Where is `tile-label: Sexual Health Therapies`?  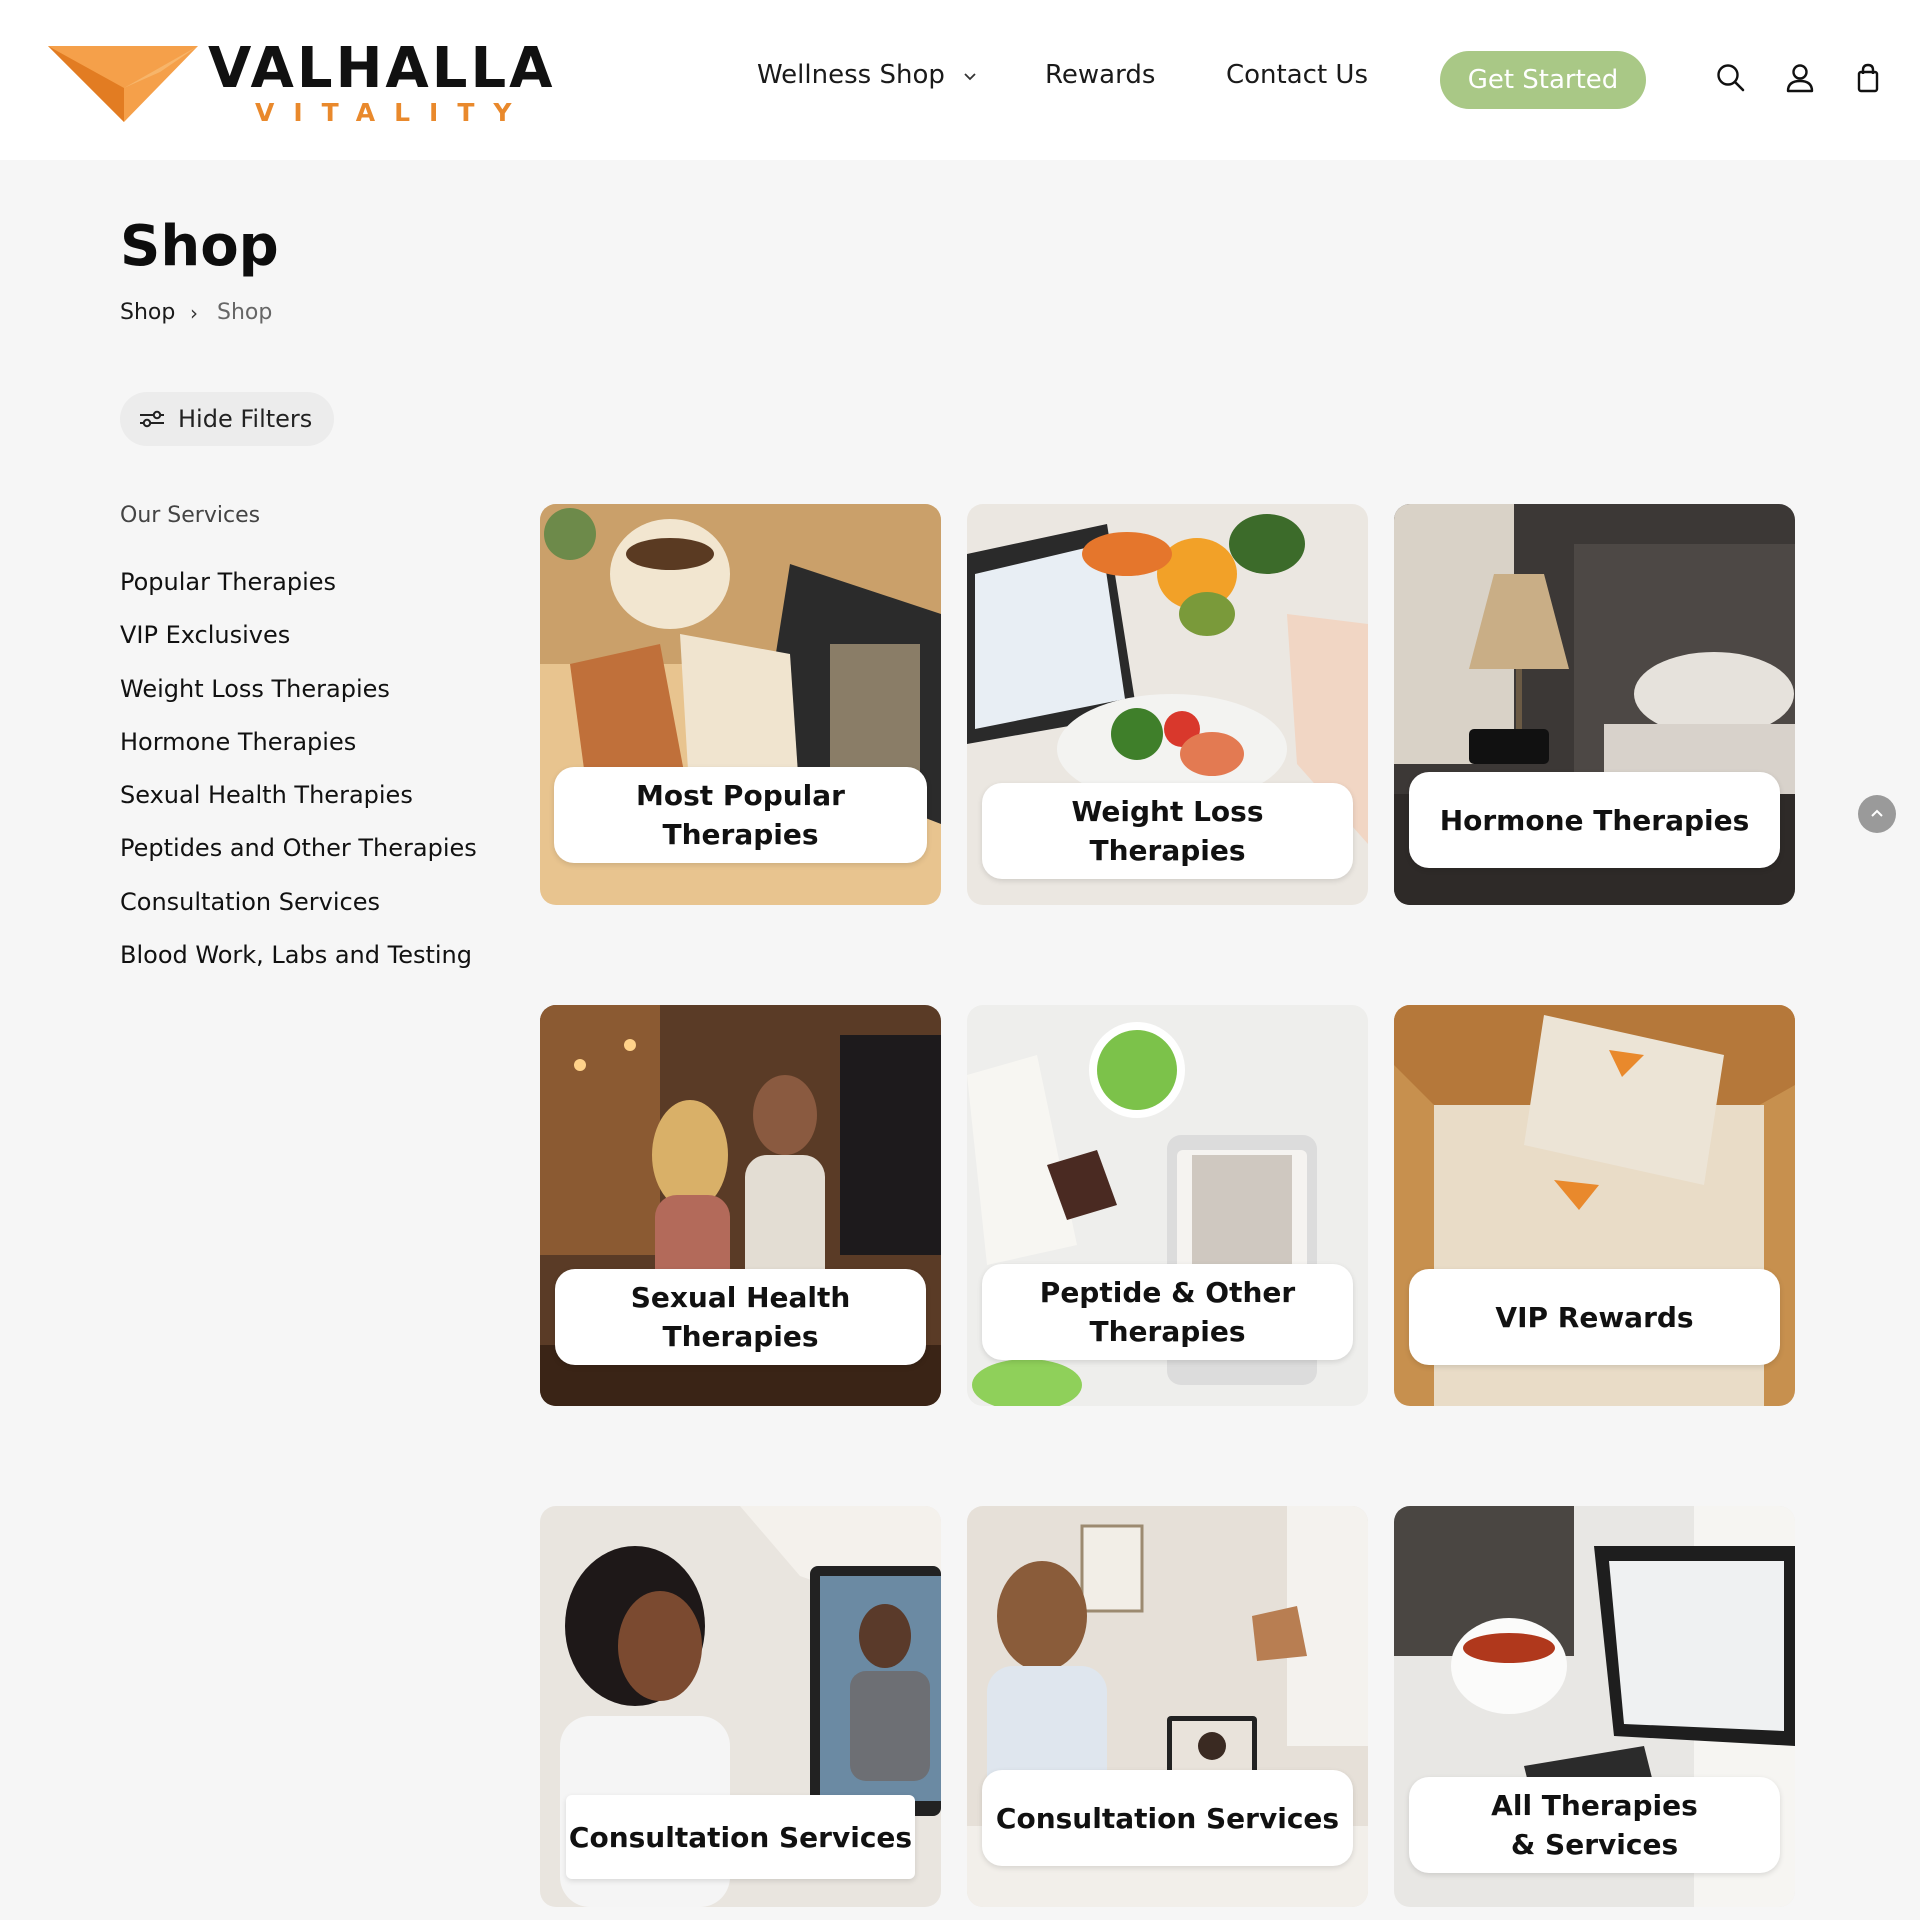 tile-label: Sexual Health Therapies is located at coordinates (740, 1317).